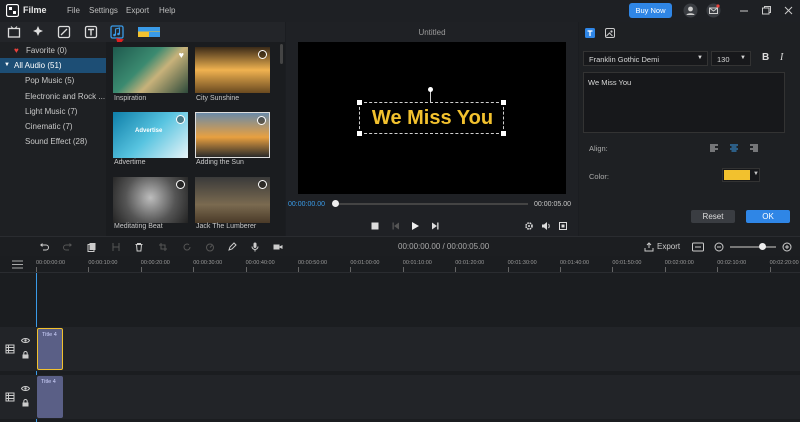  What do you see at coordinates (590, 33) in the screenshot?
I see `text-tab-icon` at bounding box center [590, 33].